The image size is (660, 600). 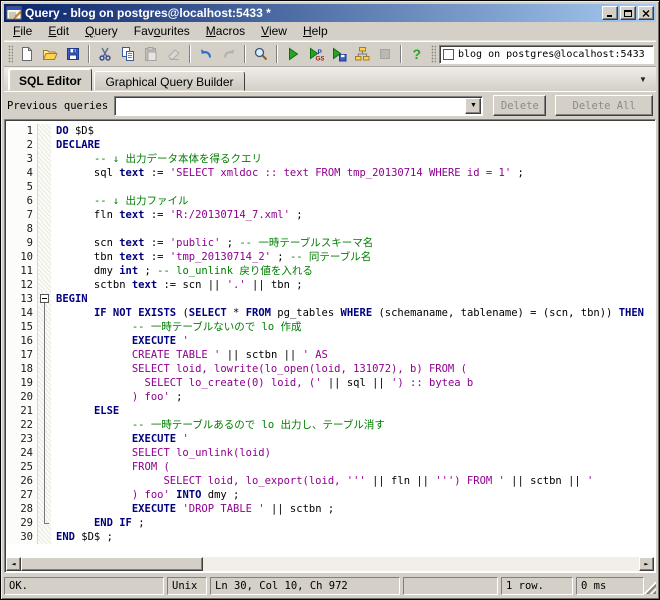 I want to click on code-line: ) foo' ;, so click(x=117, y=397).